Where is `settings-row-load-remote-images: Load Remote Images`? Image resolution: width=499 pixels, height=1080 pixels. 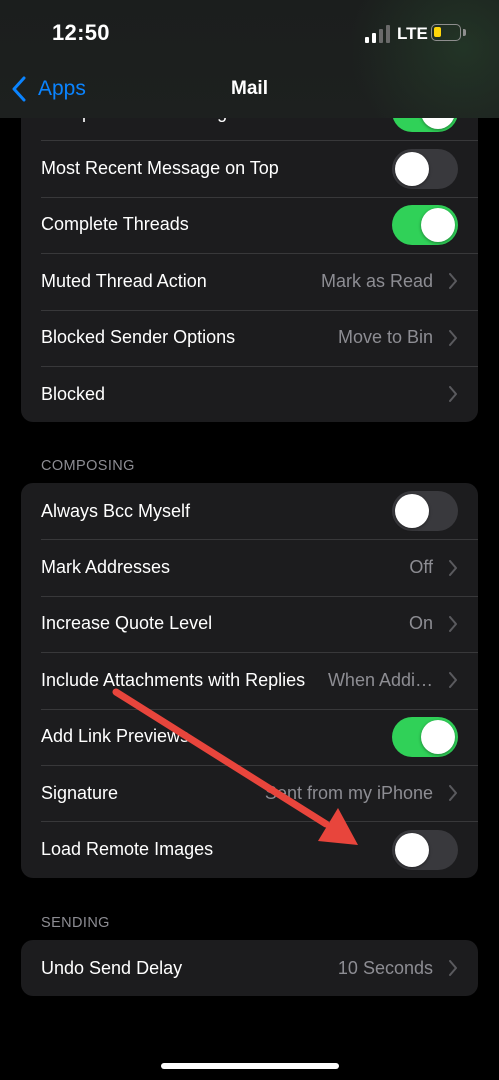
settings-row-load-remote-images: Load Remote Images is located at coordinates (249, 849).